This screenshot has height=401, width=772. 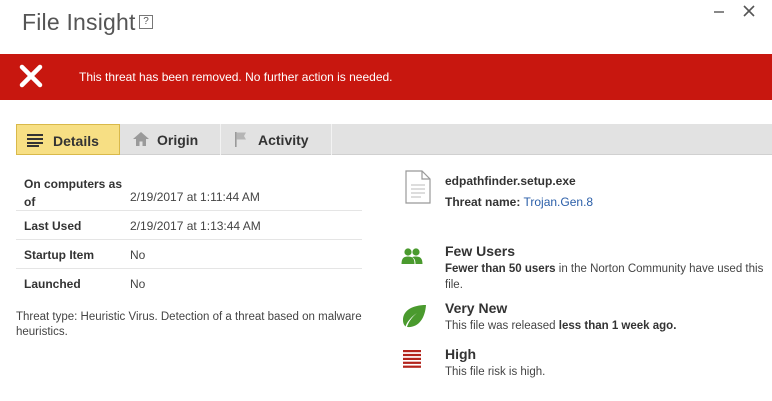 I want to click on insight-desc-new-bold: less than 1 week ago., so click(x=617, y=326).